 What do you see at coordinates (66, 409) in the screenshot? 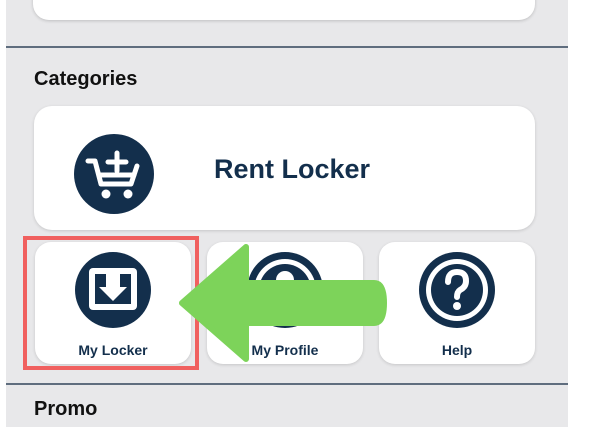
I see `promo-section-title: Promo` at bounding box center [66, 409].